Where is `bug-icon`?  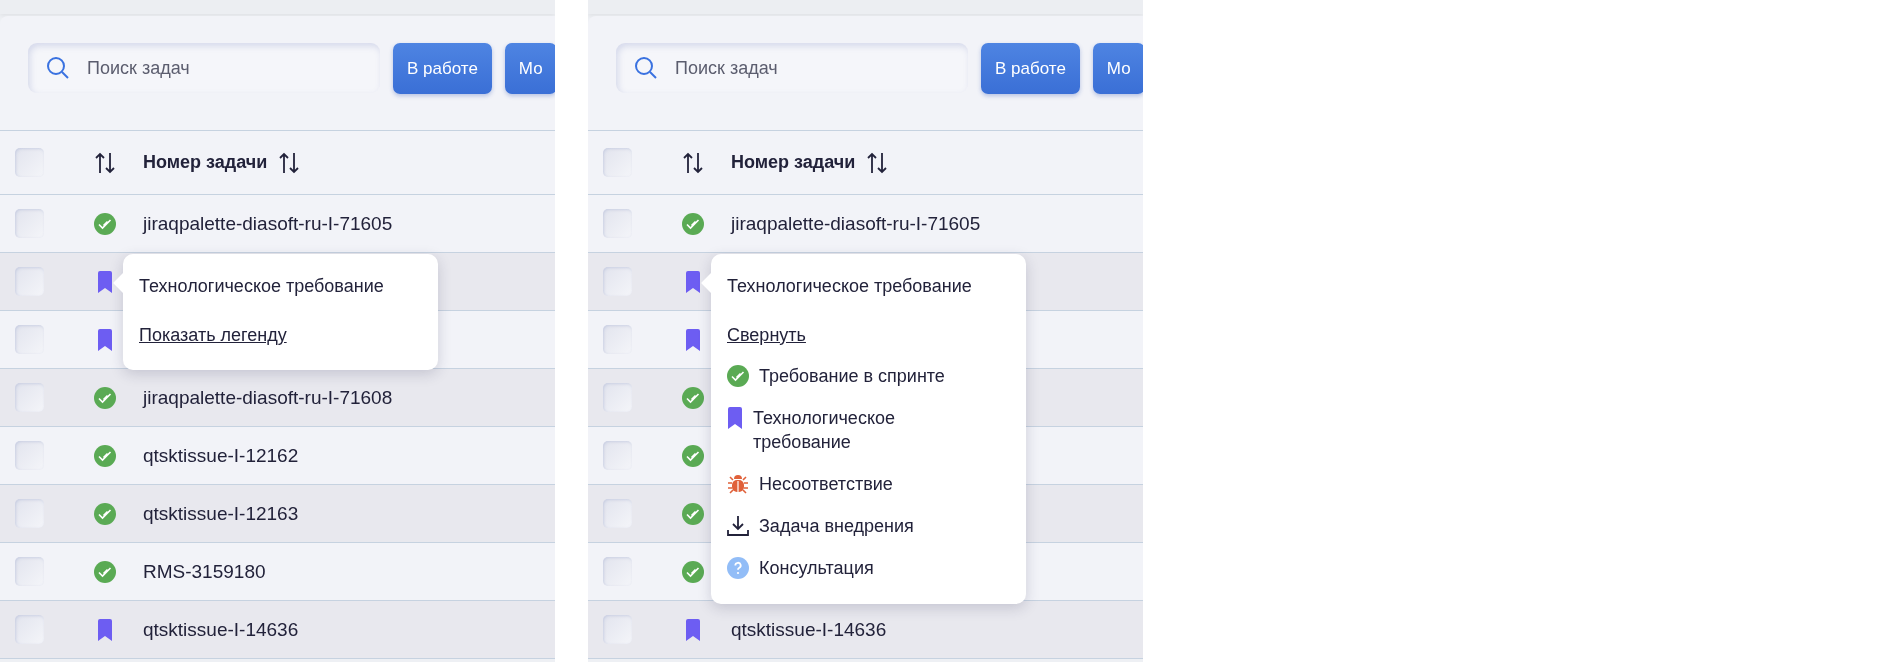
bug-icon is located at coordinates (738, 484).